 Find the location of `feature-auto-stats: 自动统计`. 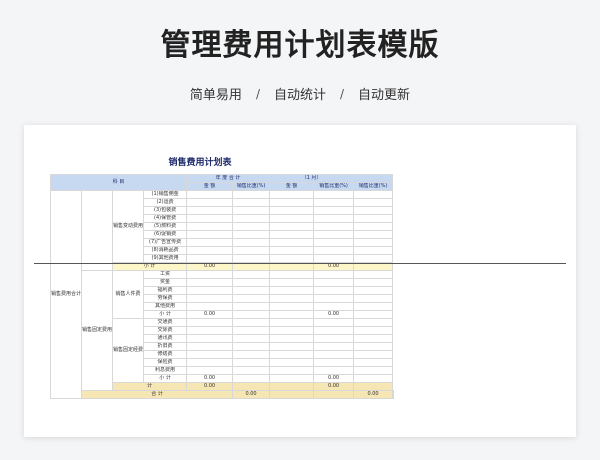

feature-auto-stats: 自动统计 is located at coordinates (299, 95).